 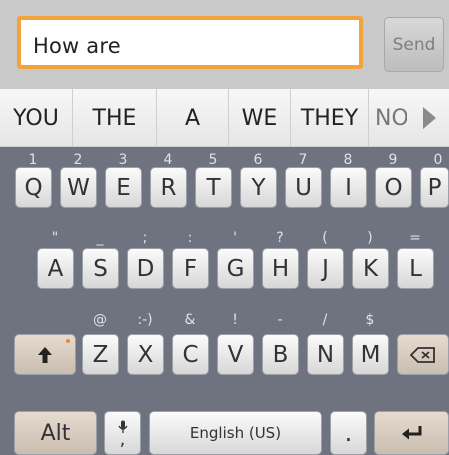 What do you see at coordinates (55, 268) in the screenshot?
I see `key-a: A` at bounding box center [55, 268].